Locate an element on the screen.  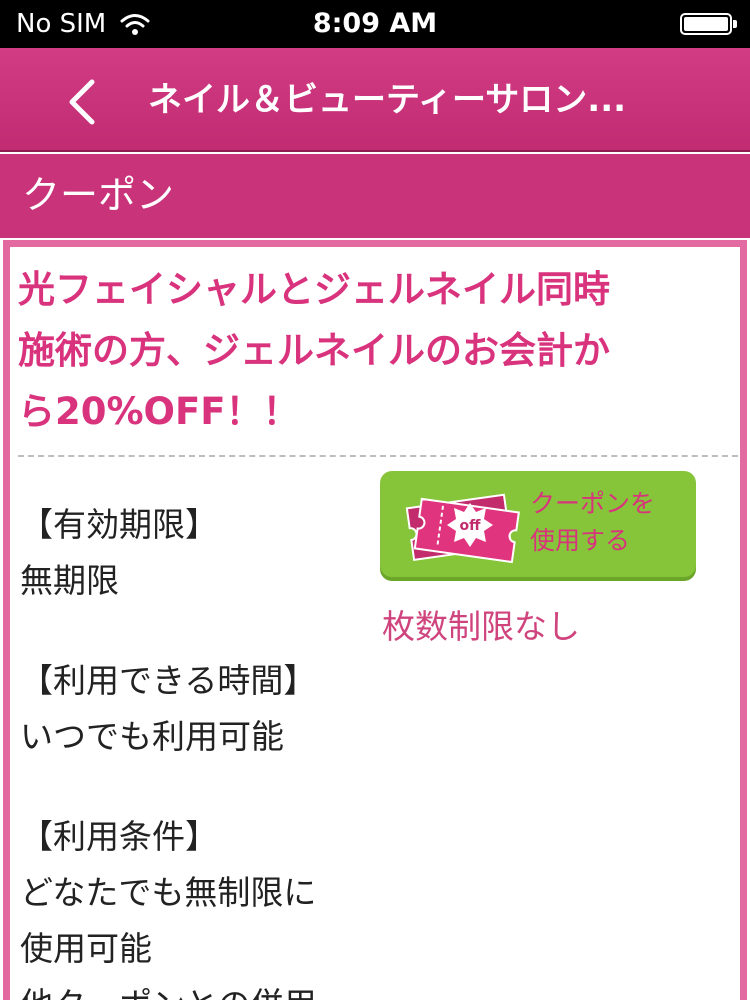
conditions-value-line: 使用可能 is located at coordinates (86, 948).